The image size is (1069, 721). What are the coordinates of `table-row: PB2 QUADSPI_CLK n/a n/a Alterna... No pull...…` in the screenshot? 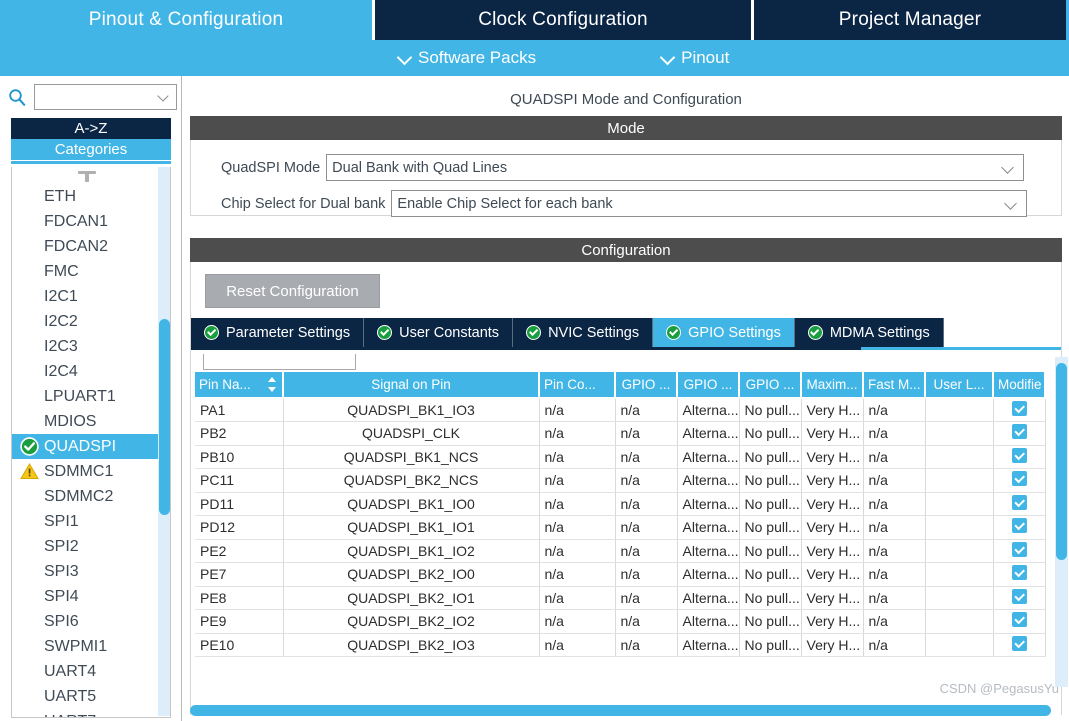 It's located at (620, 433).